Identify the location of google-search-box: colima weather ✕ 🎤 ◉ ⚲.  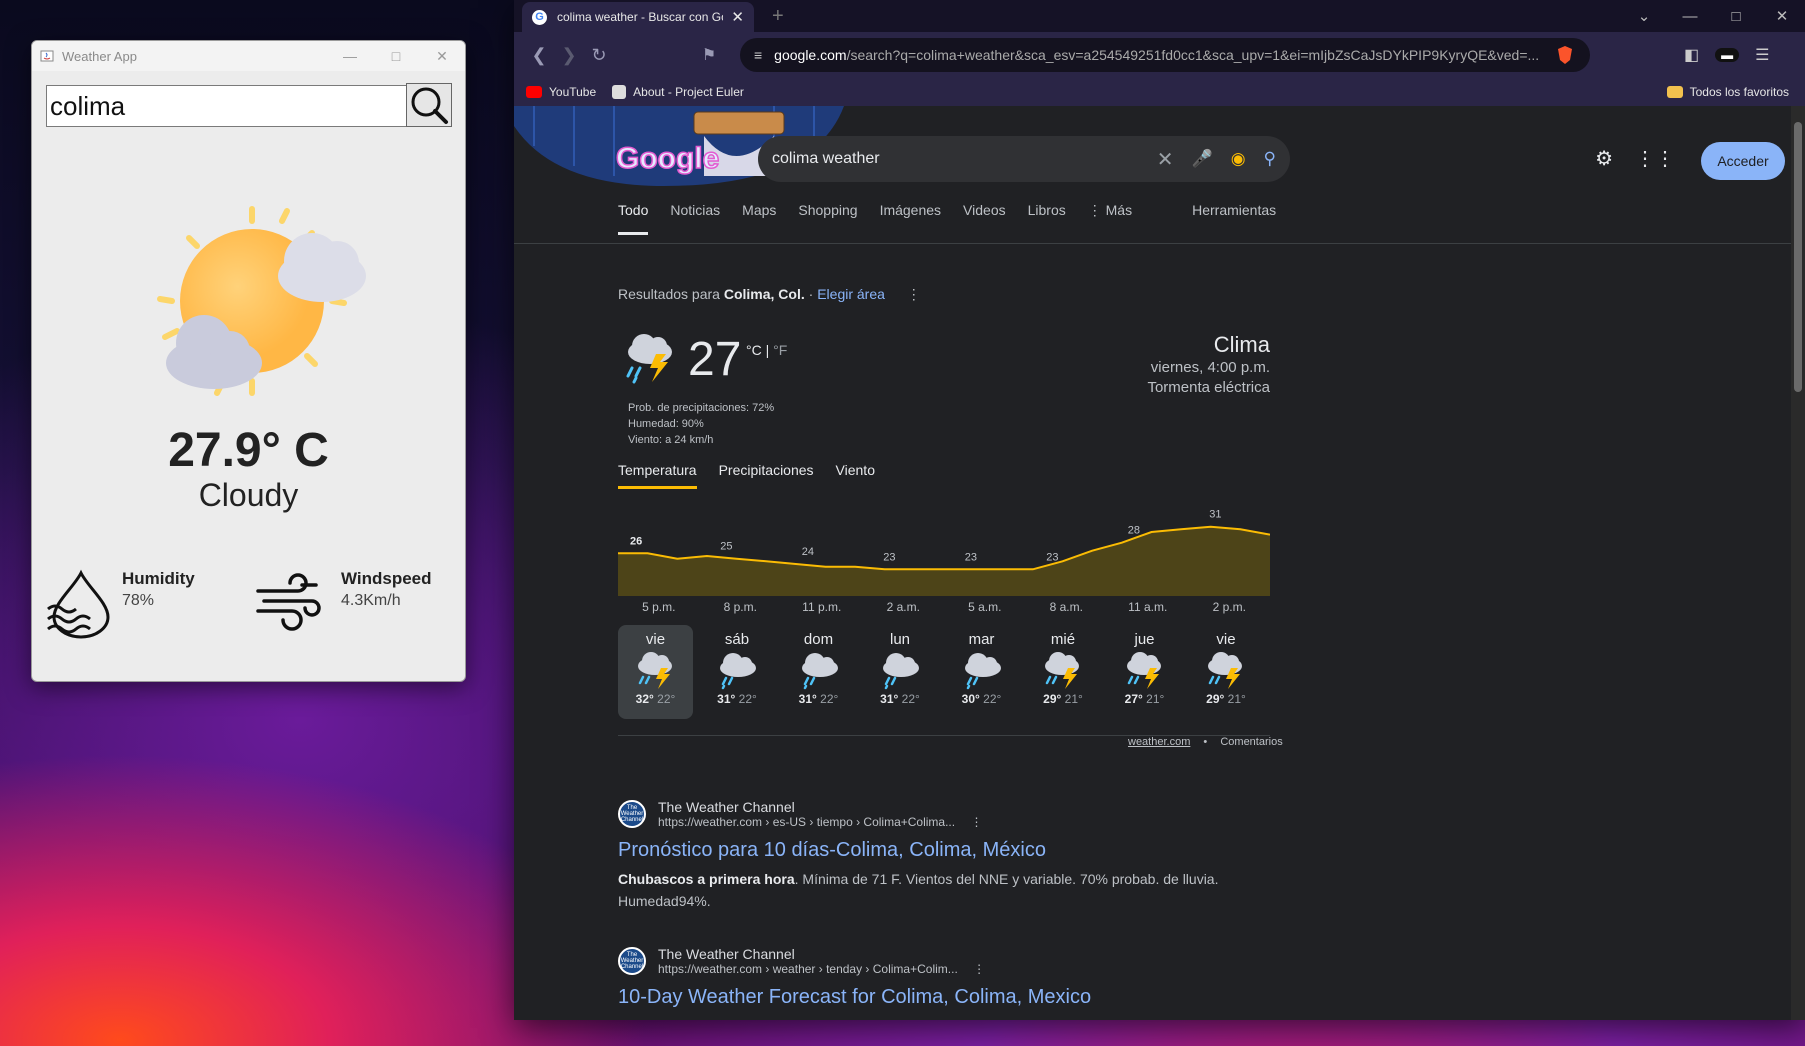
(1024, 159).